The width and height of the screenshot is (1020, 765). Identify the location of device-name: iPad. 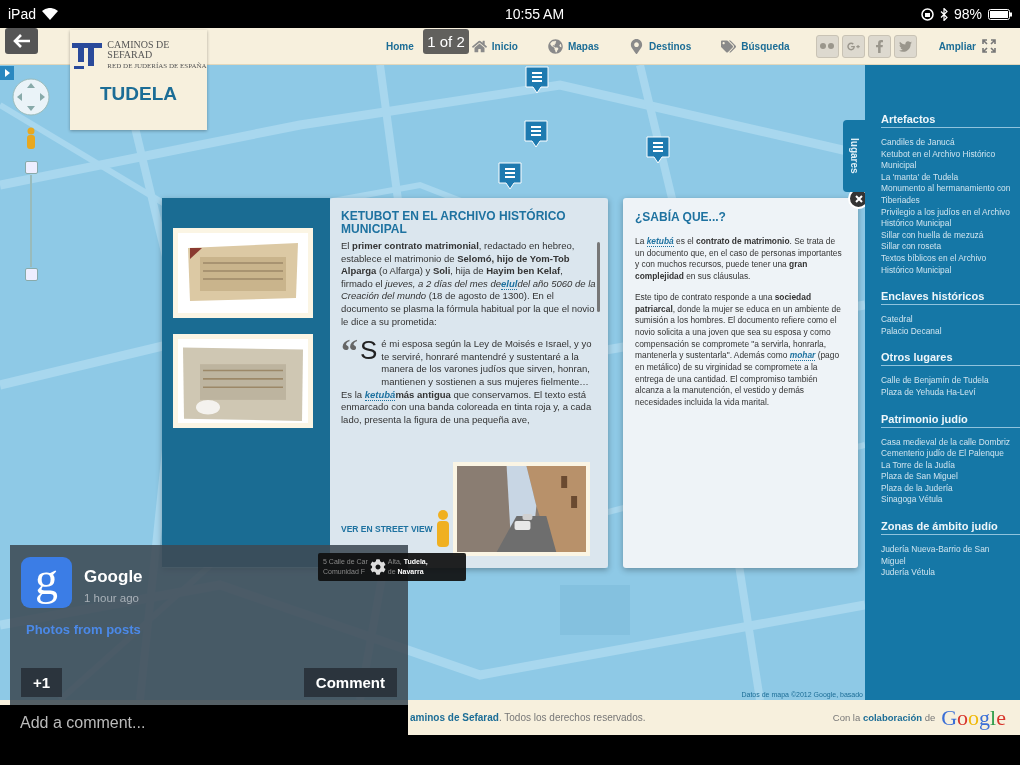
(22, 14).